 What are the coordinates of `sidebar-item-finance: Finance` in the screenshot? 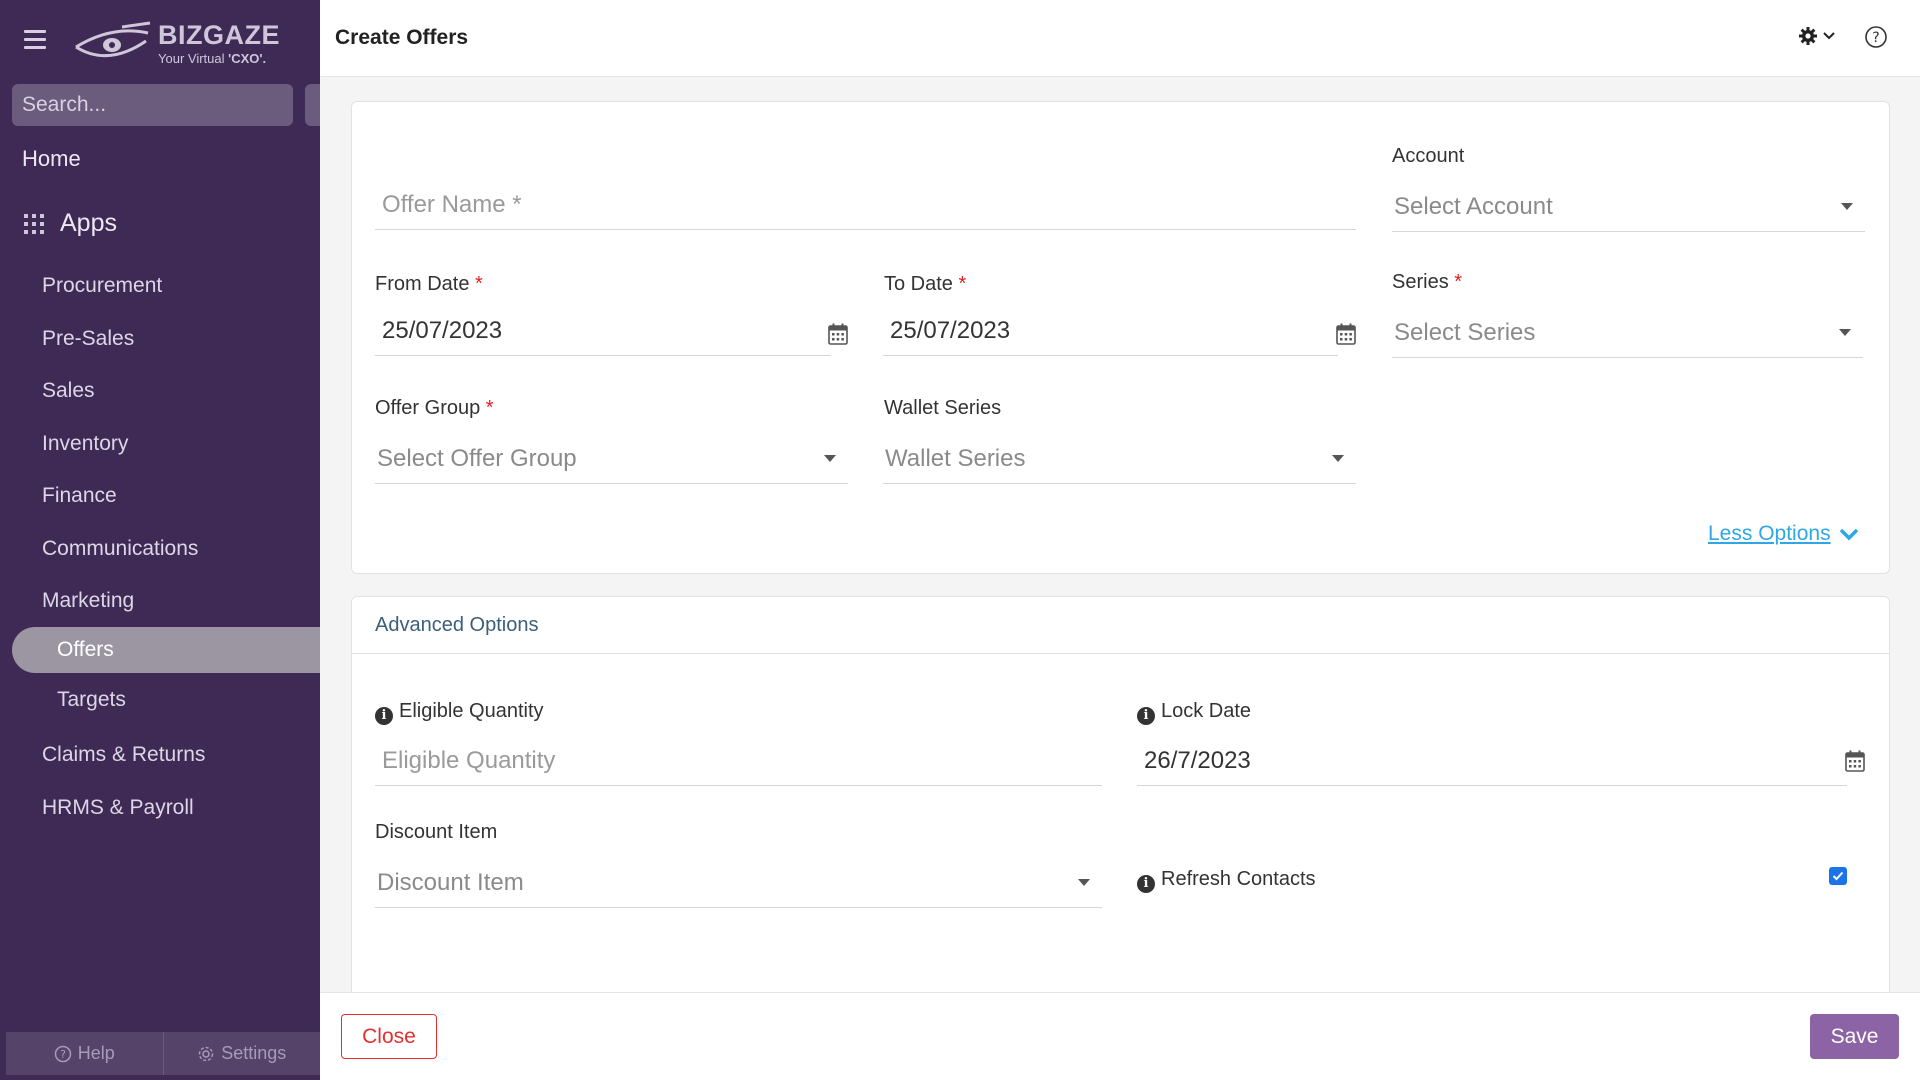 It's located at (79, 496).